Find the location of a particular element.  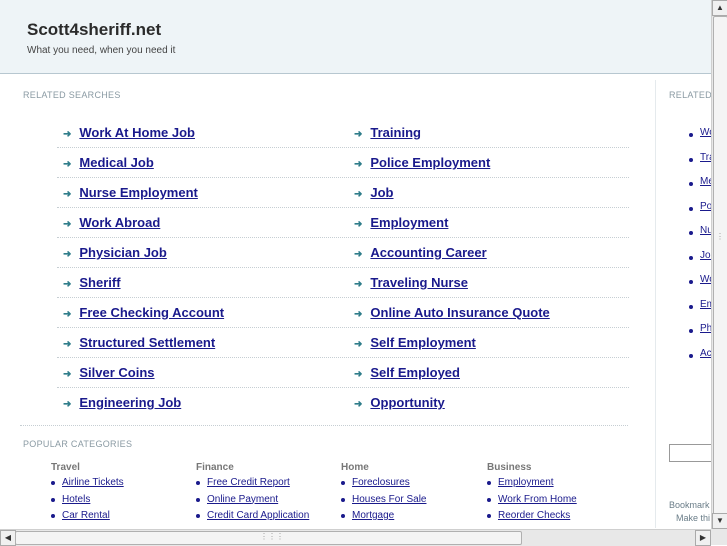

search-input is located at coordinates (690, 453).